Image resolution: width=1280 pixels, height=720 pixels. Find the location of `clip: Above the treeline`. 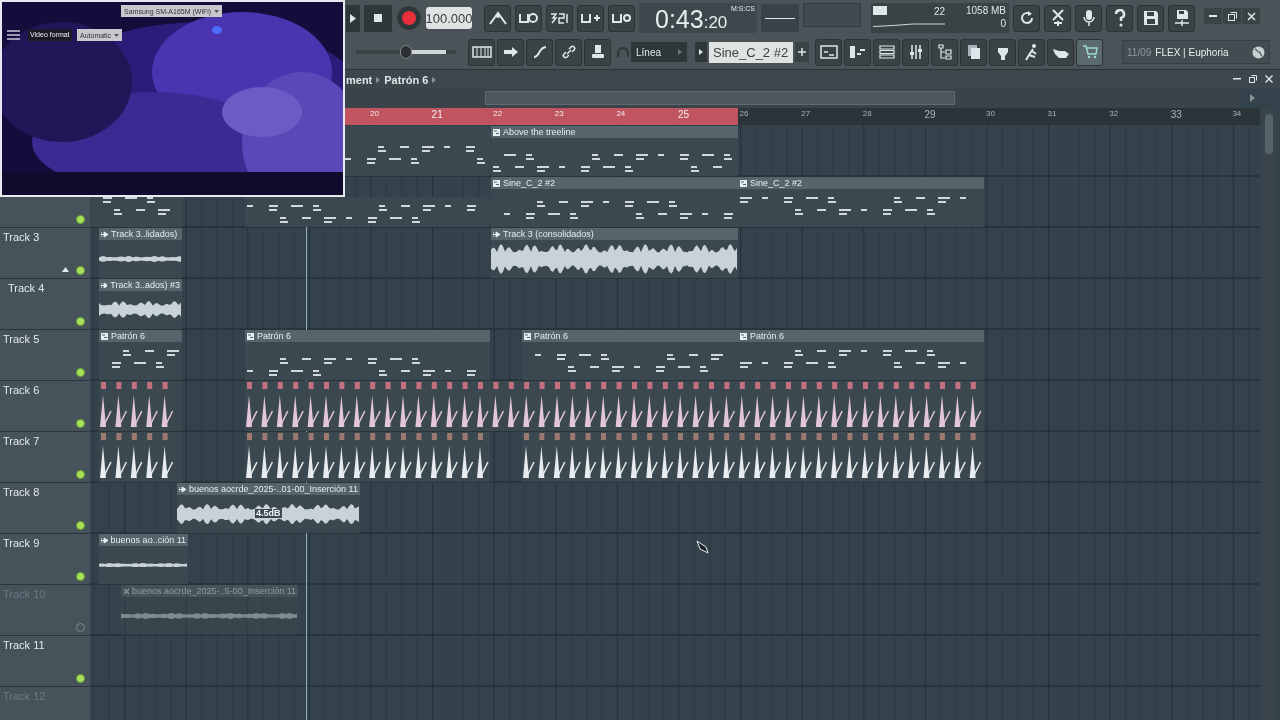

clip: Above the treeline is located at coordinates (614, 151).